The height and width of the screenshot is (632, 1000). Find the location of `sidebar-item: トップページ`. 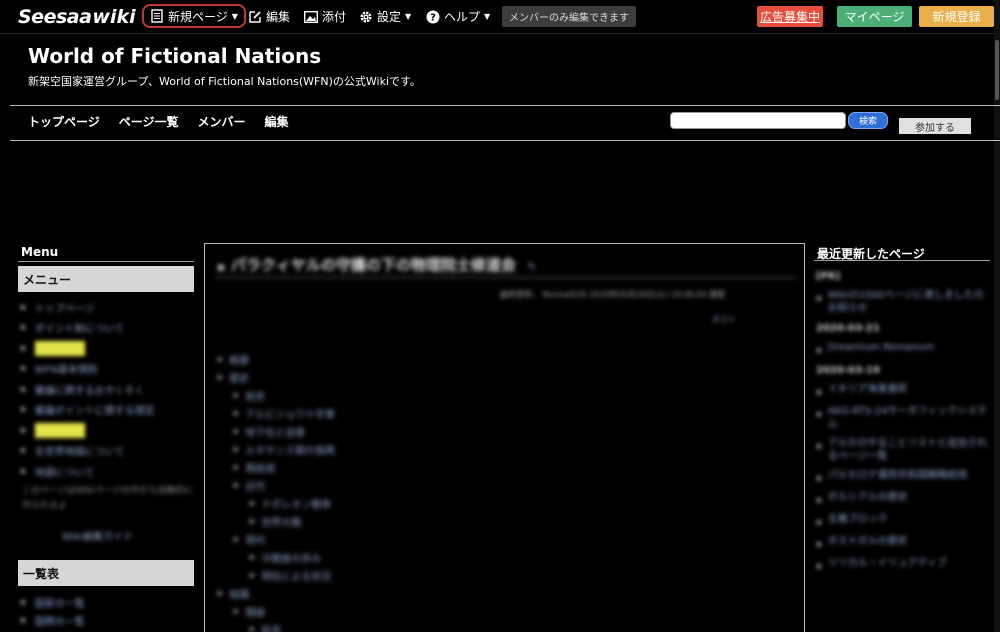

sidebar-item: トップページ is located at coordinates (107, 307).